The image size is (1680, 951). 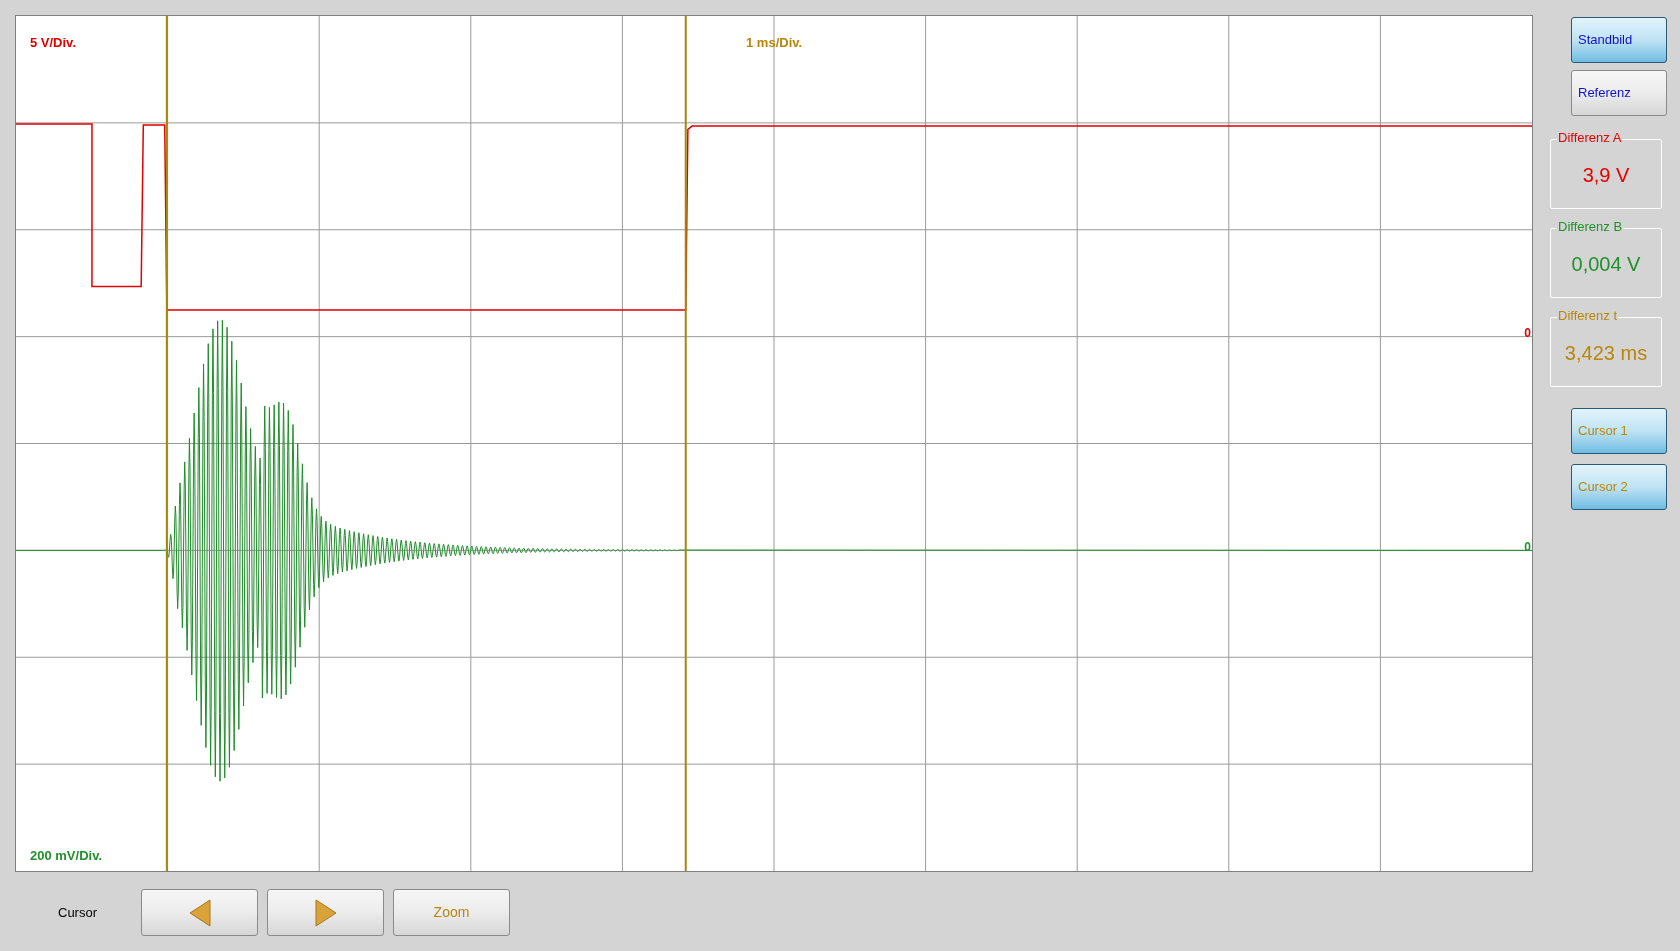 I want to click on readout-value: 3,9 V, so click(x=1606, y=175).